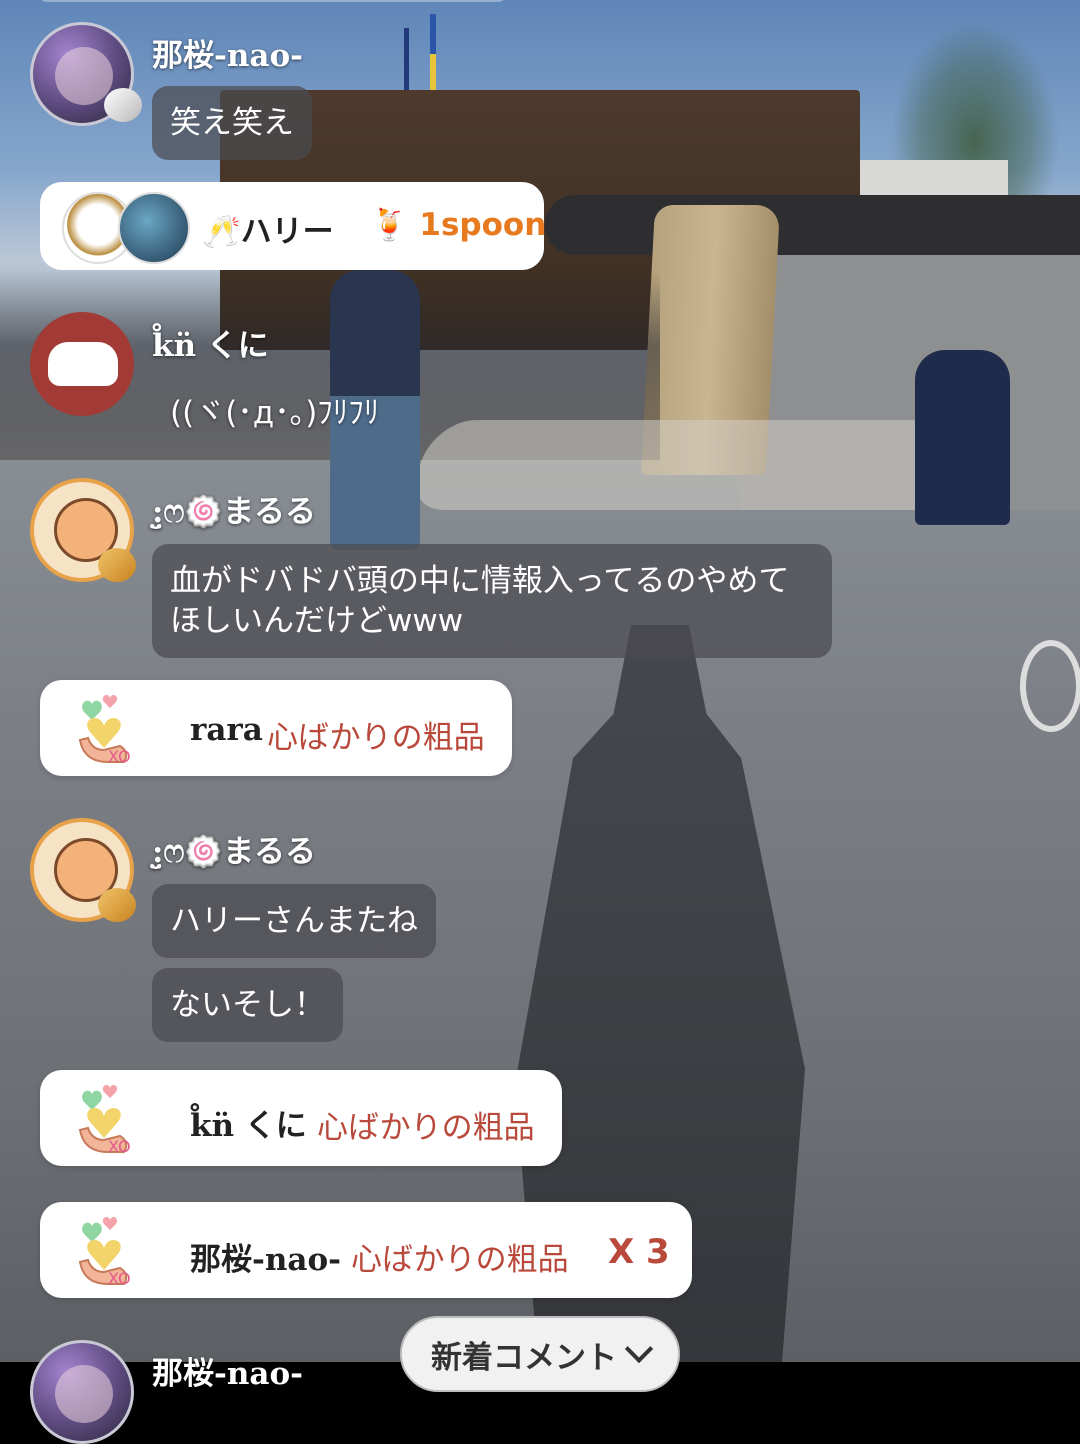  I want to click on avatar-car, so click(83, 364).